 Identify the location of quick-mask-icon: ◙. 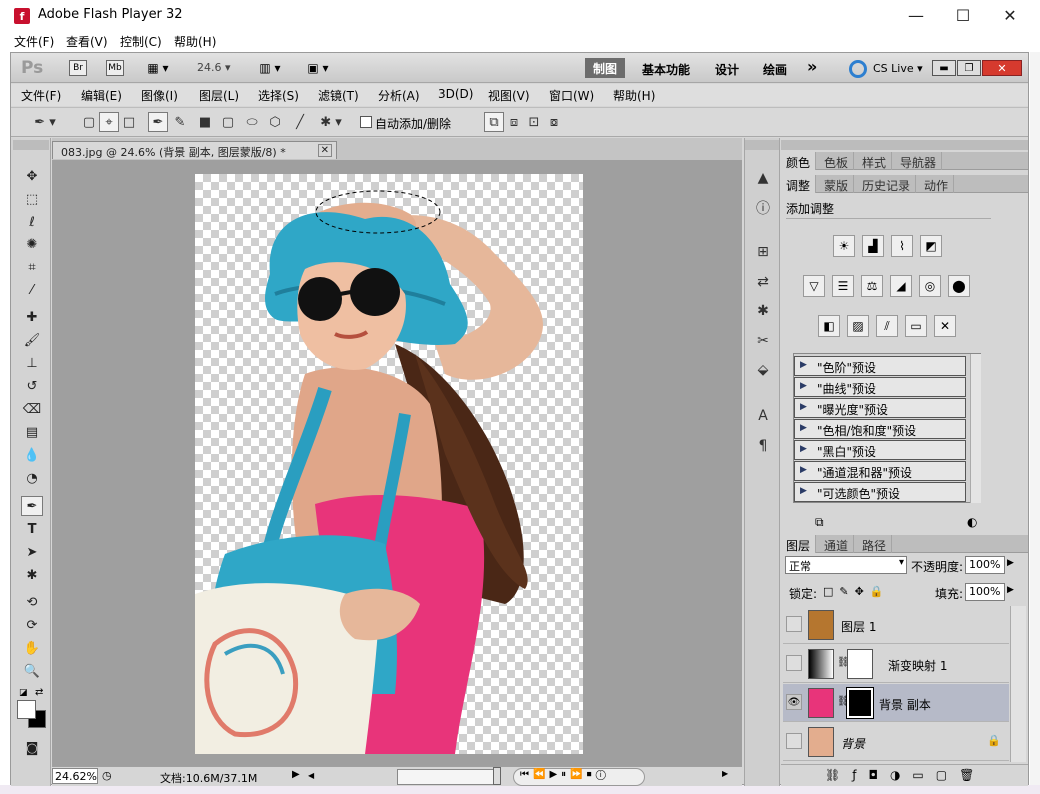
(32, 748).